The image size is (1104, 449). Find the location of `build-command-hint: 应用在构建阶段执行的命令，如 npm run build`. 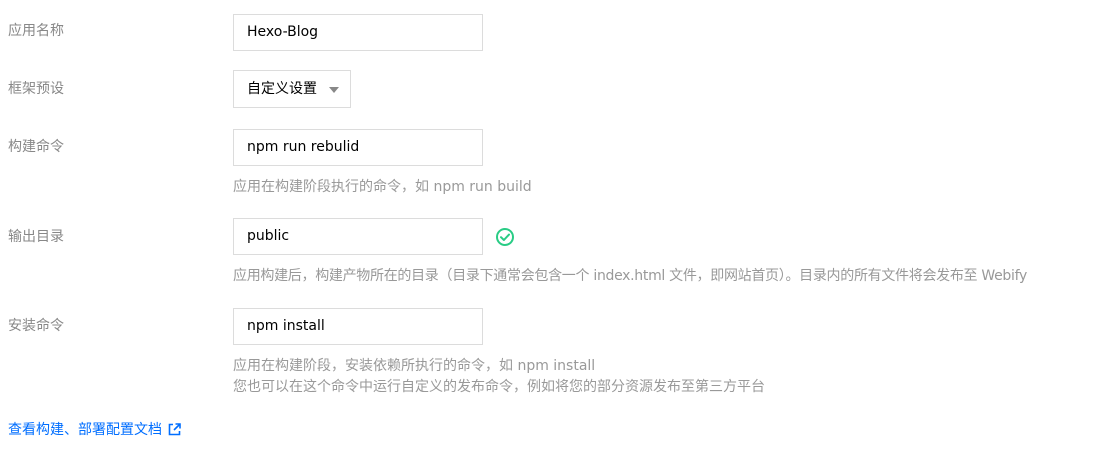

build-command-hint: 应用在构建阶段执行的命令，如 npm run build is located at coordinates (382, 187).